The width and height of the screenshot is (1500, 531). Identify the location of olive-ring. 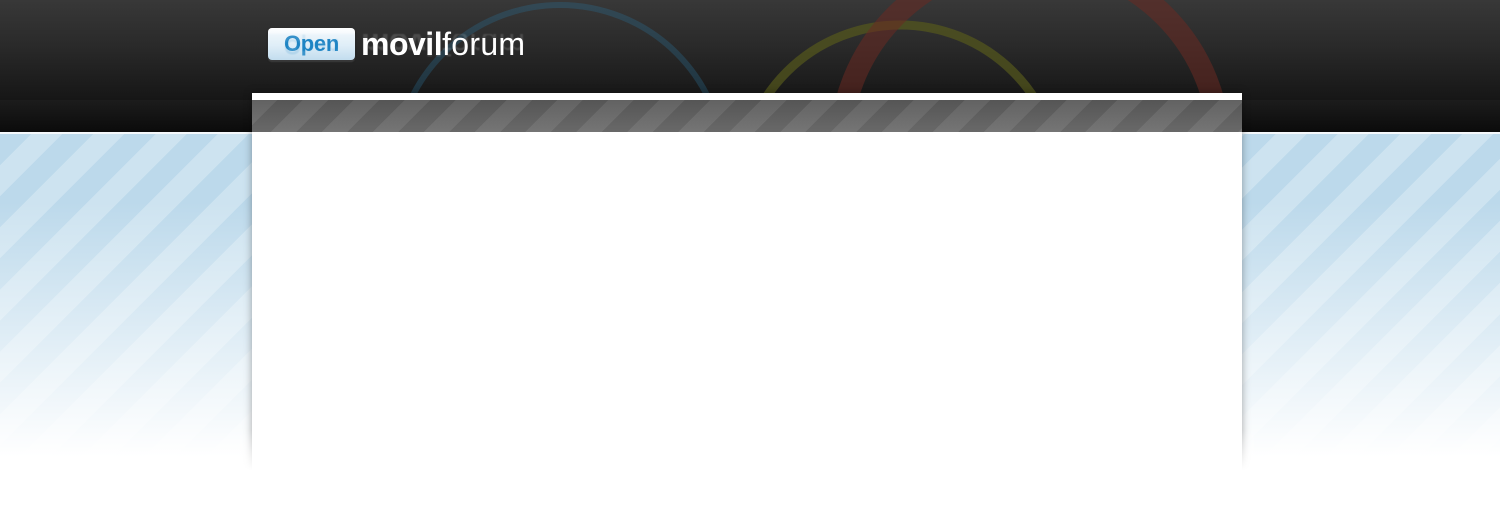
(900, 60).